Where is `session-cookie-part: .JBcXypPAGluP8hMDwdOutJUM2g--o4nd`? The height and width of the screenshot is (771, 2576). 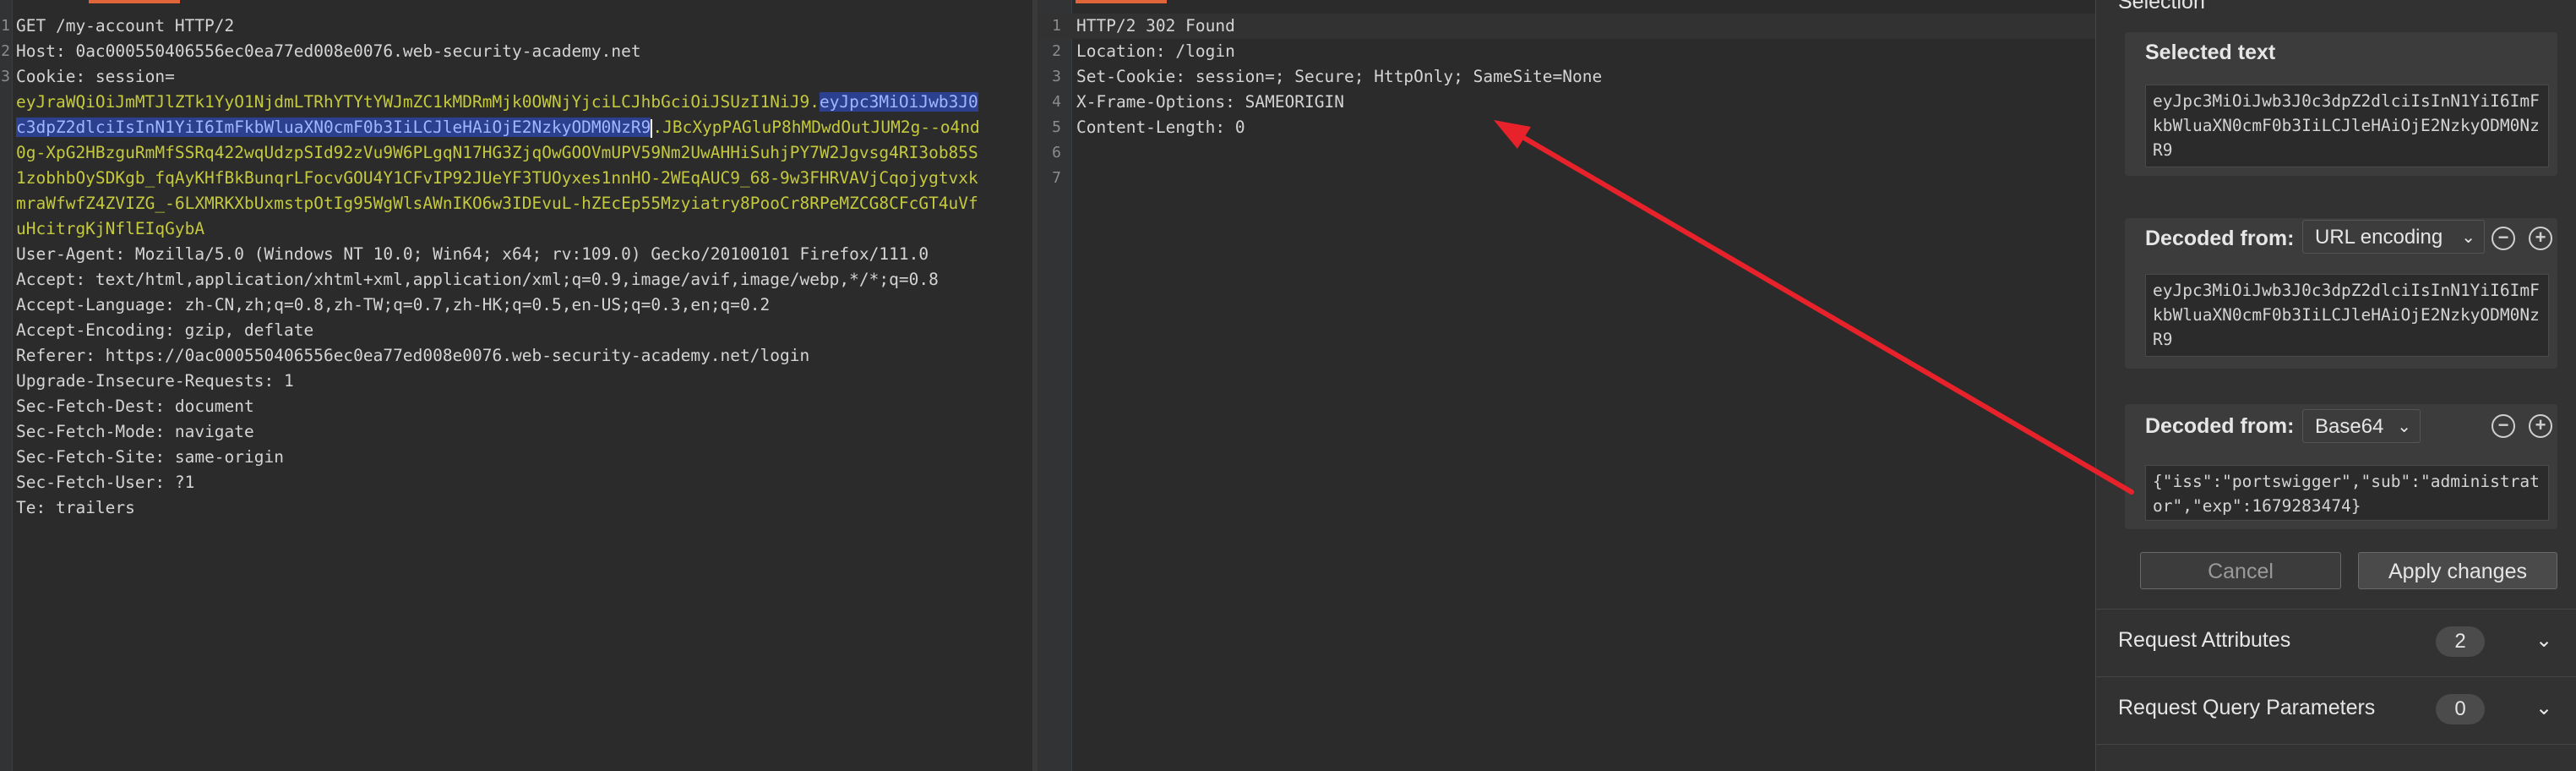 session-cookie-part: .JBcXypPAGluP8hMDwdOutJUM2g--o4nd is located at coordinates (816, 128).